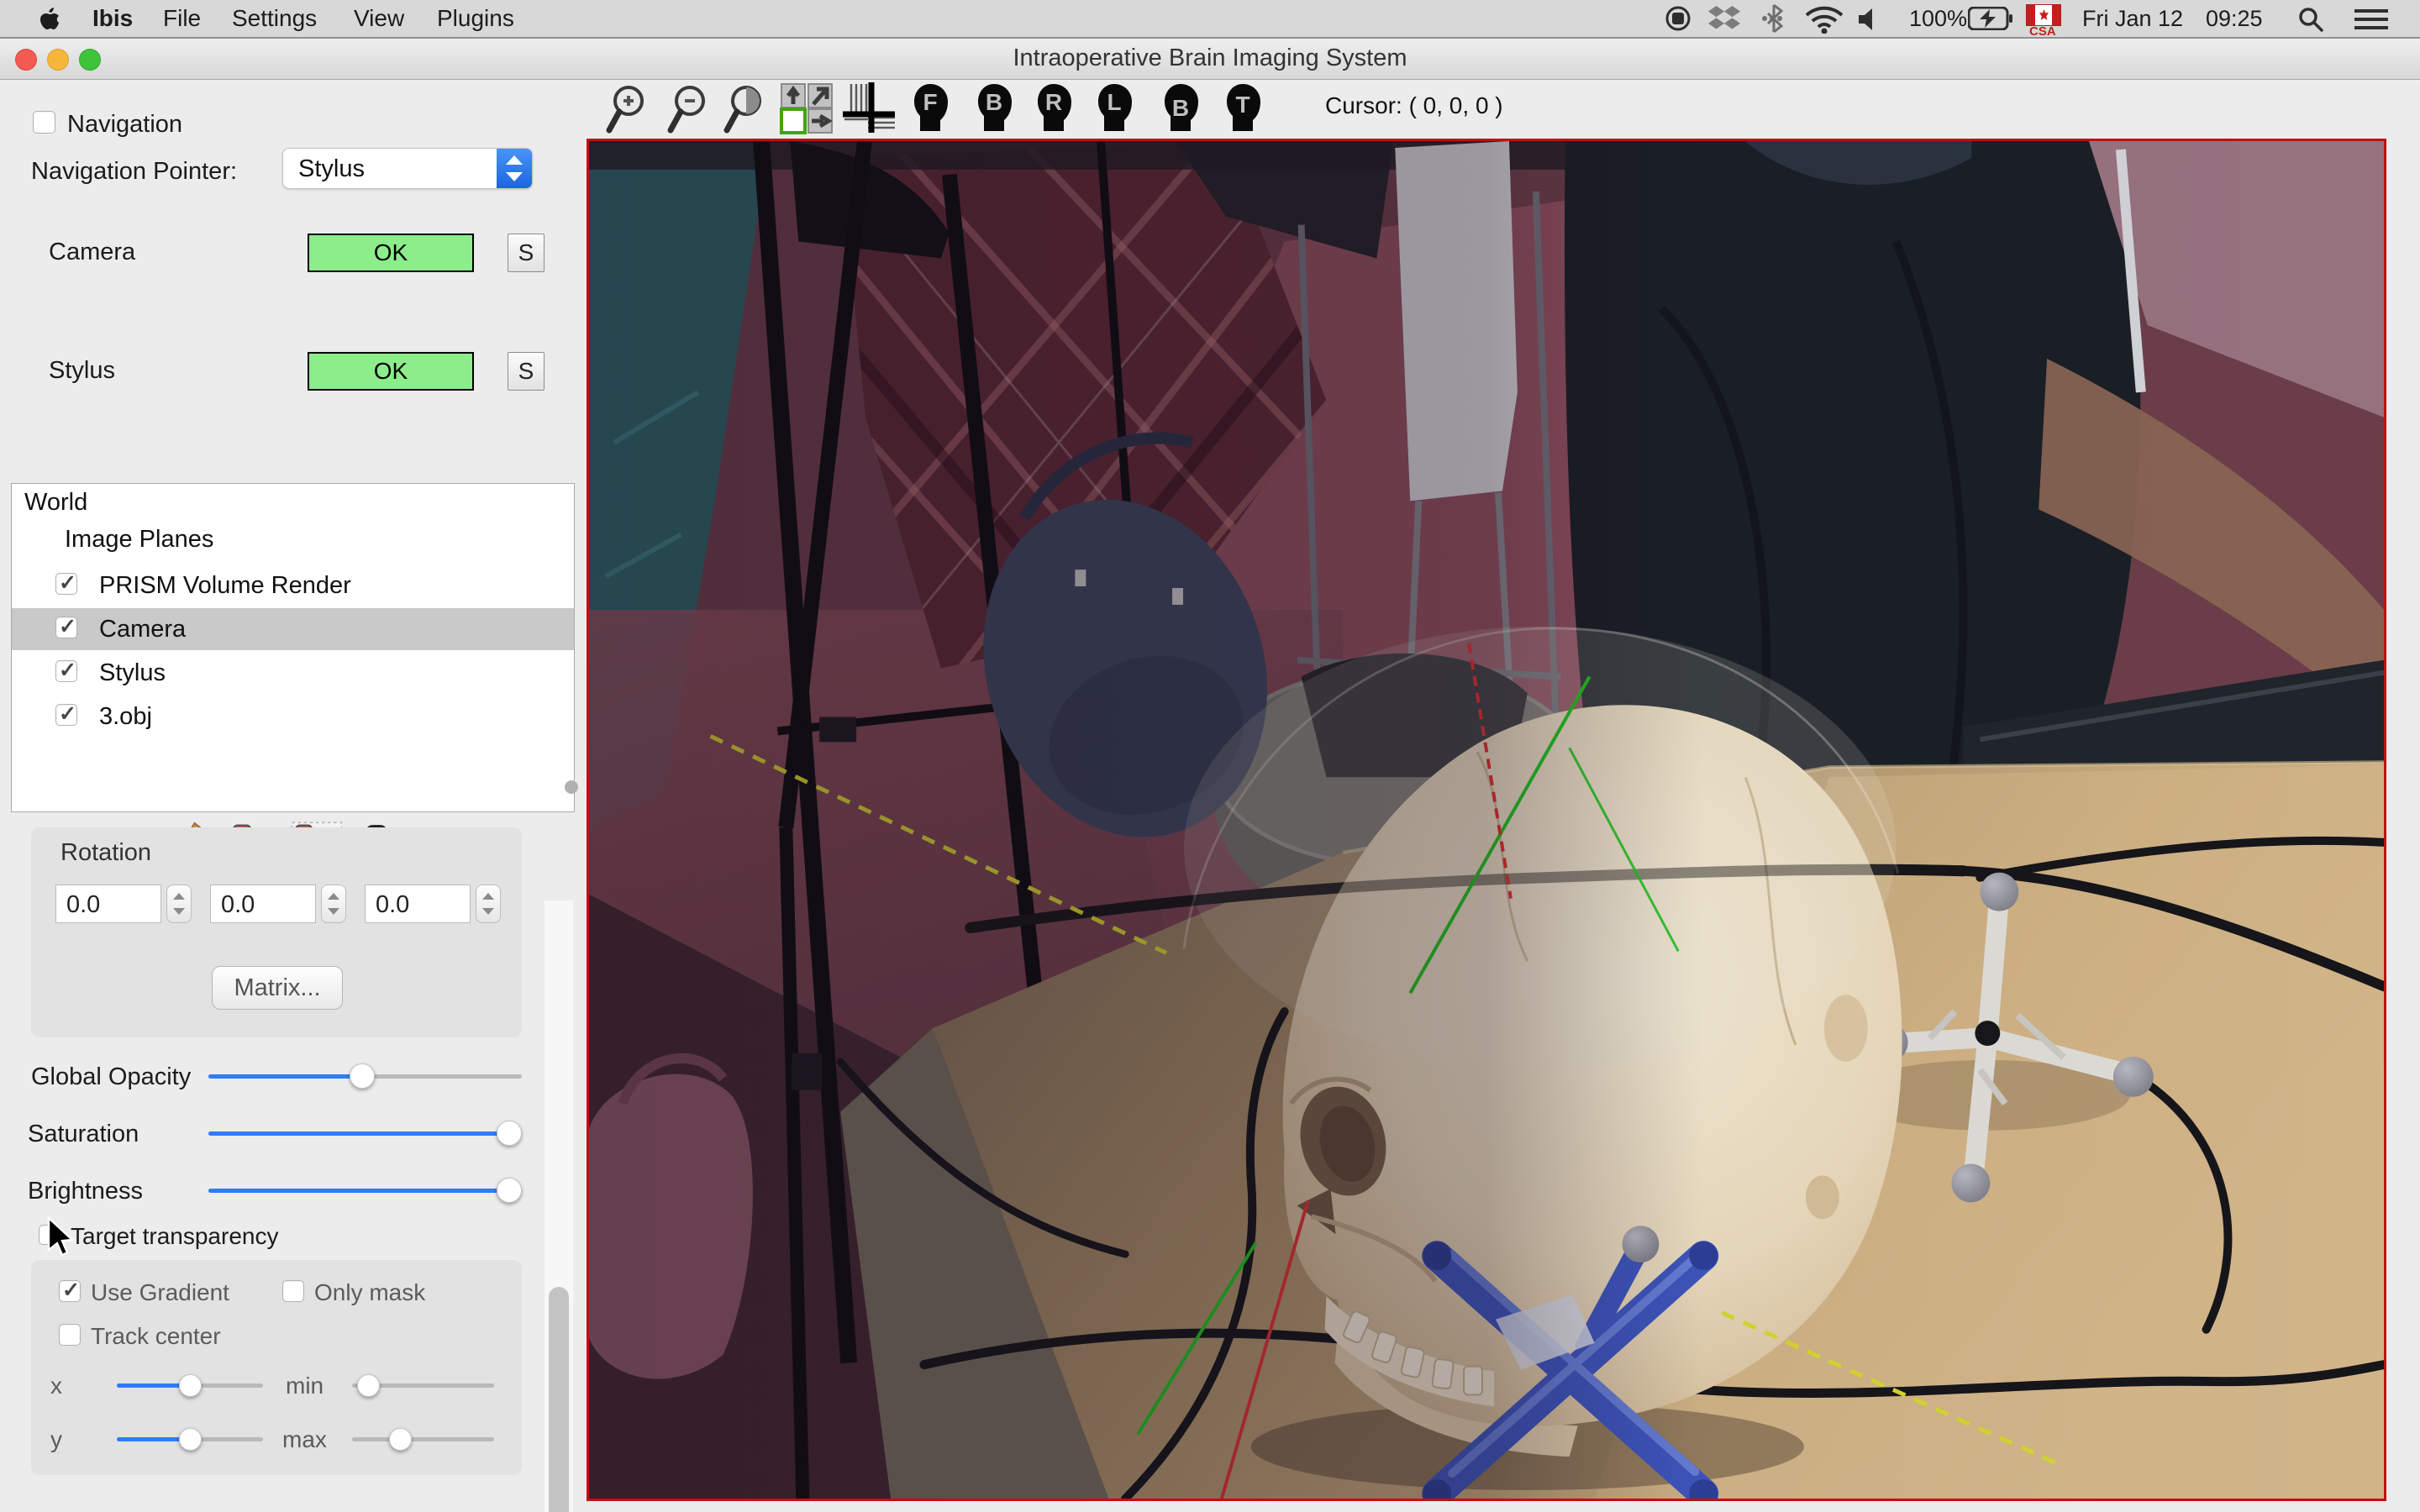 The height and width of the screenshot is (1512, 2420). I want to click on notification-list-icon, so click(2371, 19).